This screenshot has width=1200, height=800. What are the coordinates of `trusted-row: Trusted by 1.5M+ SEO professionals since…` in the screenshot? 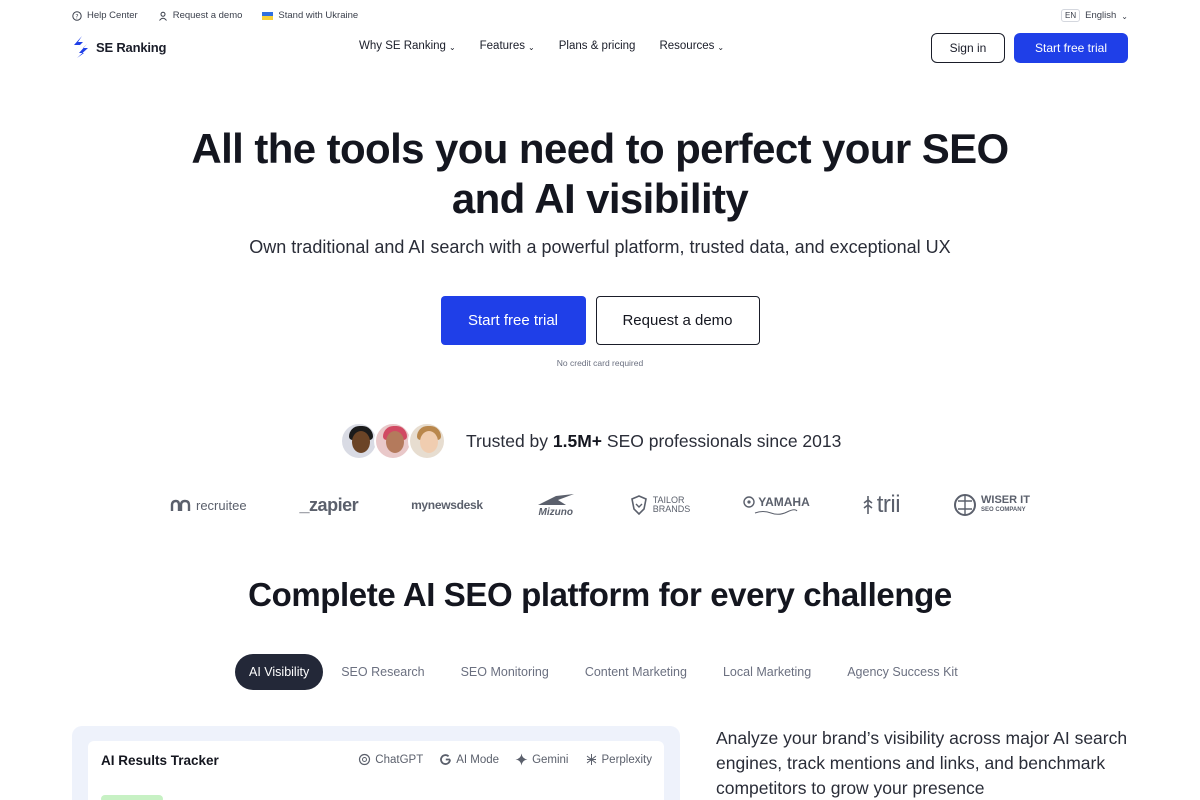 It's located at (590, 441).